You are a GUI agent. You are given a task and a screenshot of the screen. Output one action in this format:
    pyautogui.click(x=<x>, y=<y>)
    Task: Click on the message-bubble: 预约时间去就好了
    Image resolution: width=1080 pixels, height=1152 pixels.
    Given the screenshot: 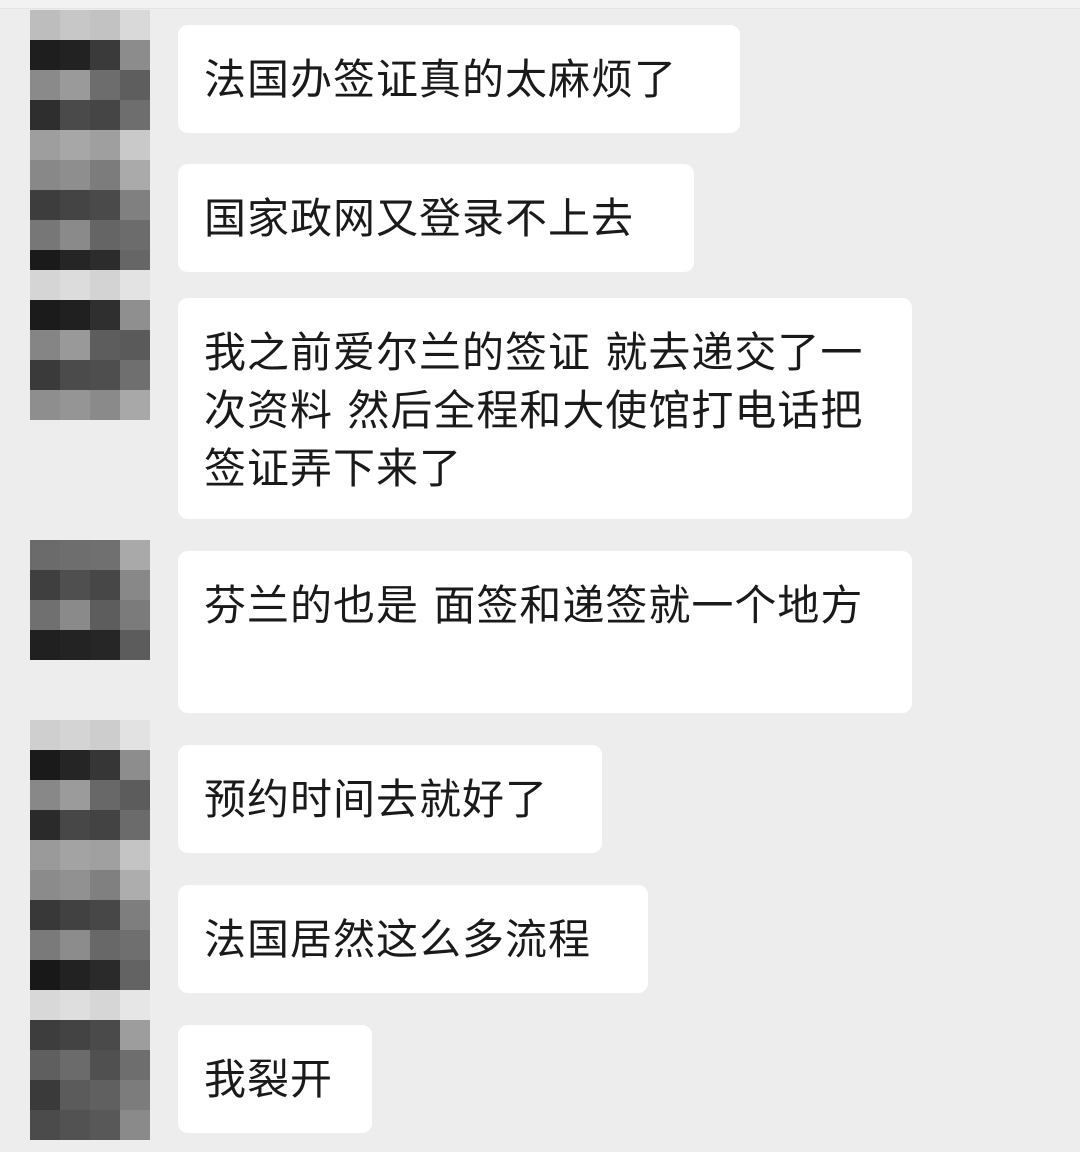 What is the action you would take?
    pyautogui.click(x=390, y=799)
    